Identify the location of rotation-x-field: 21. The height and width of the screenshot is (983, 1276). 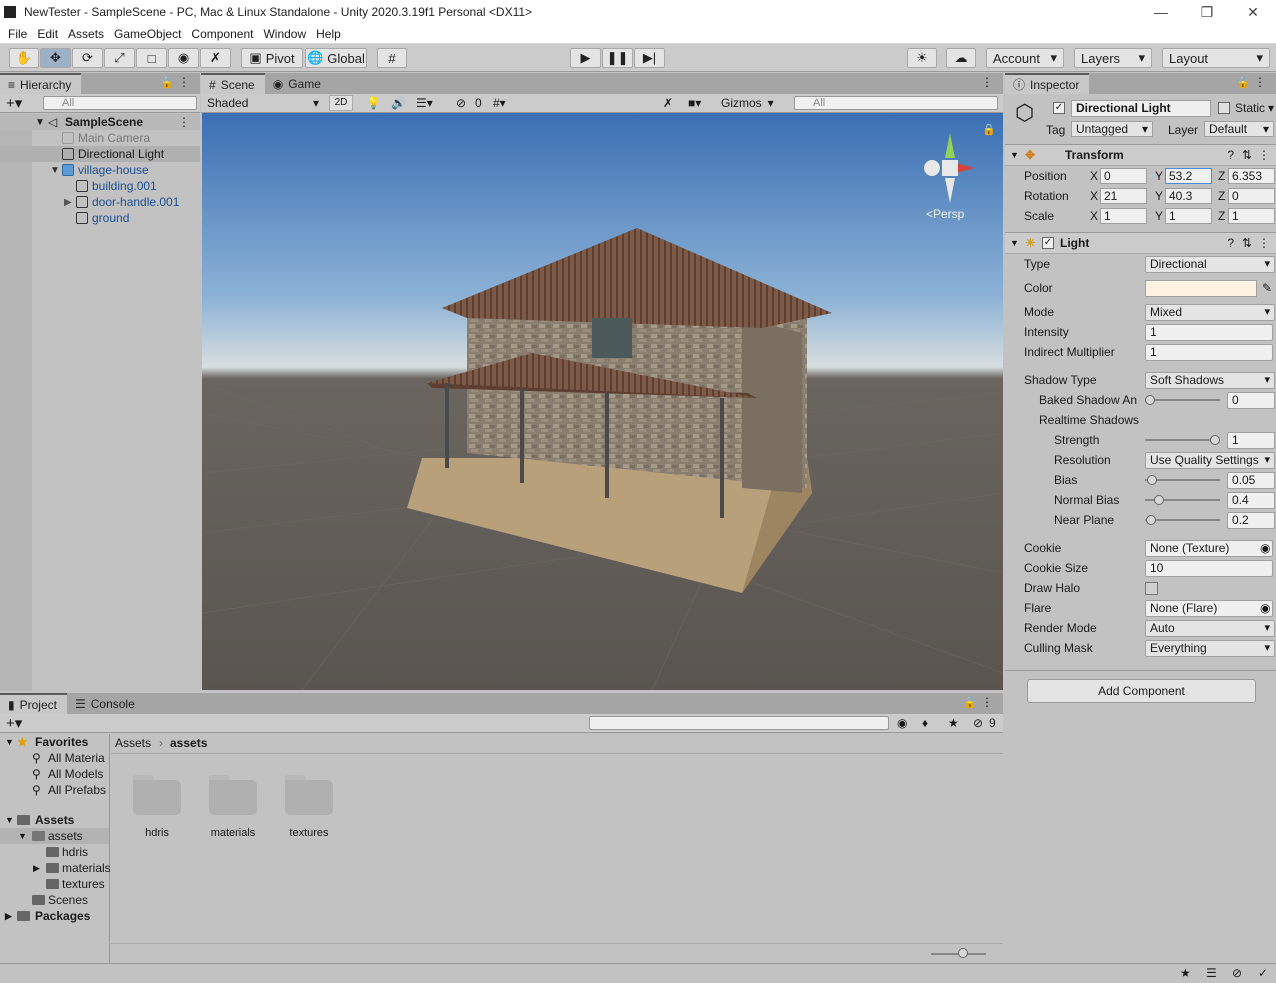
(1123, 196).